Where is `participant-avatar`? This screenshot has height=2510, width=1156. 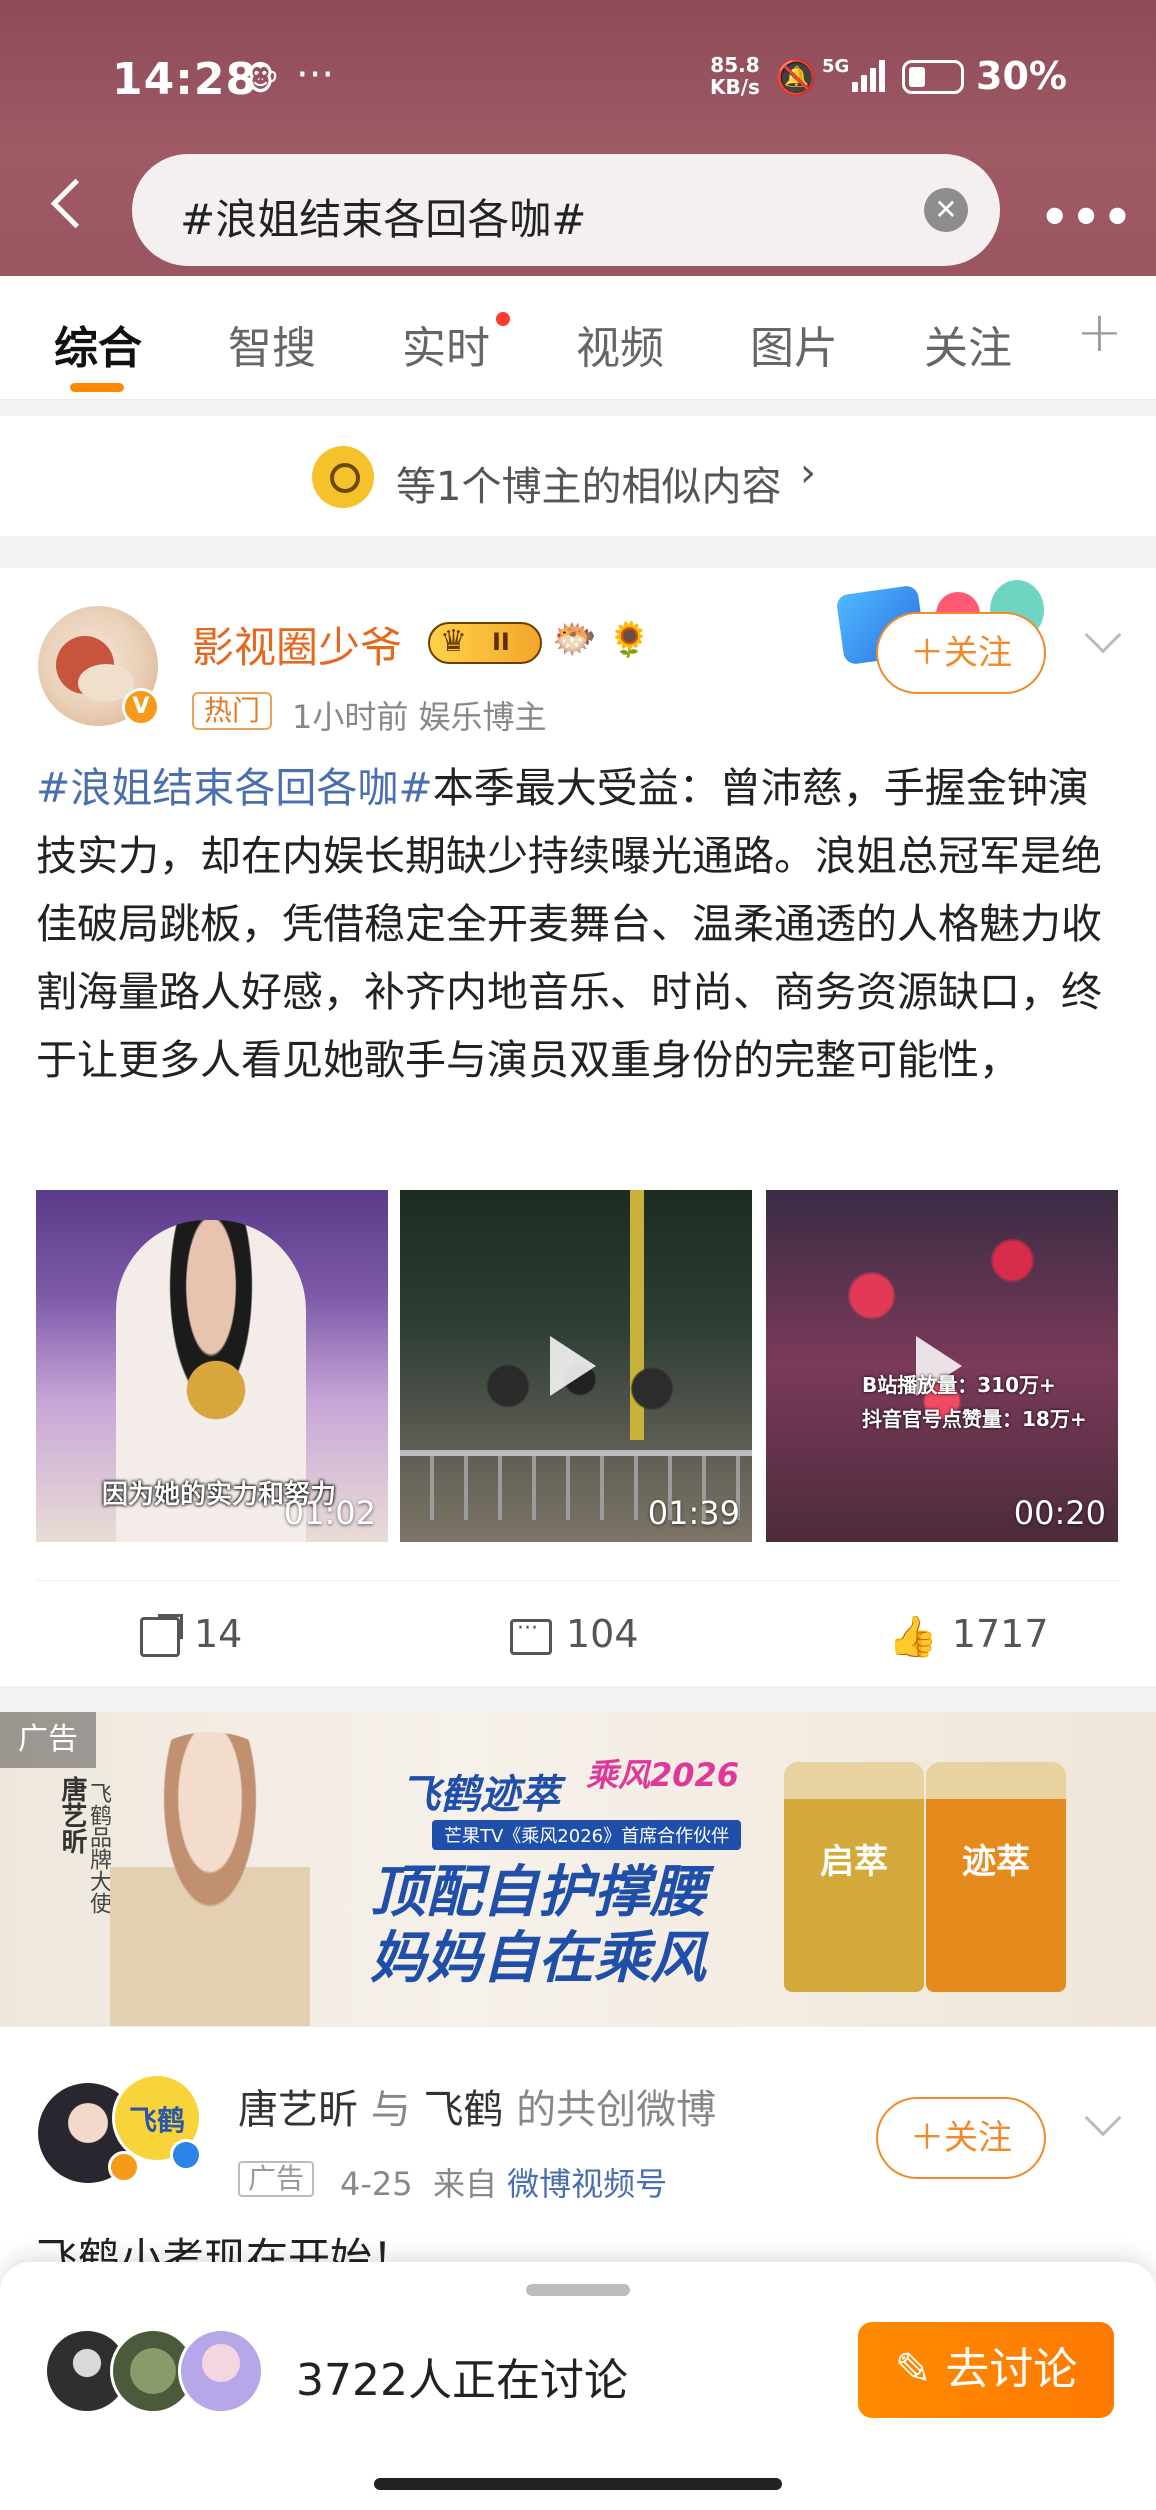
participant-avatar is located at coordinates (221, 2371).